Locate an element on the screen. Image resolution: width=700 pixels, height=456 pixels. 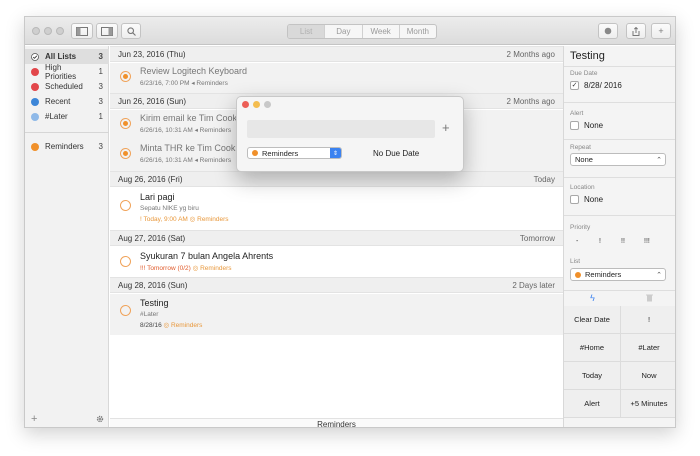
repeat-label: Repeat is located at coordinates (580, 147).